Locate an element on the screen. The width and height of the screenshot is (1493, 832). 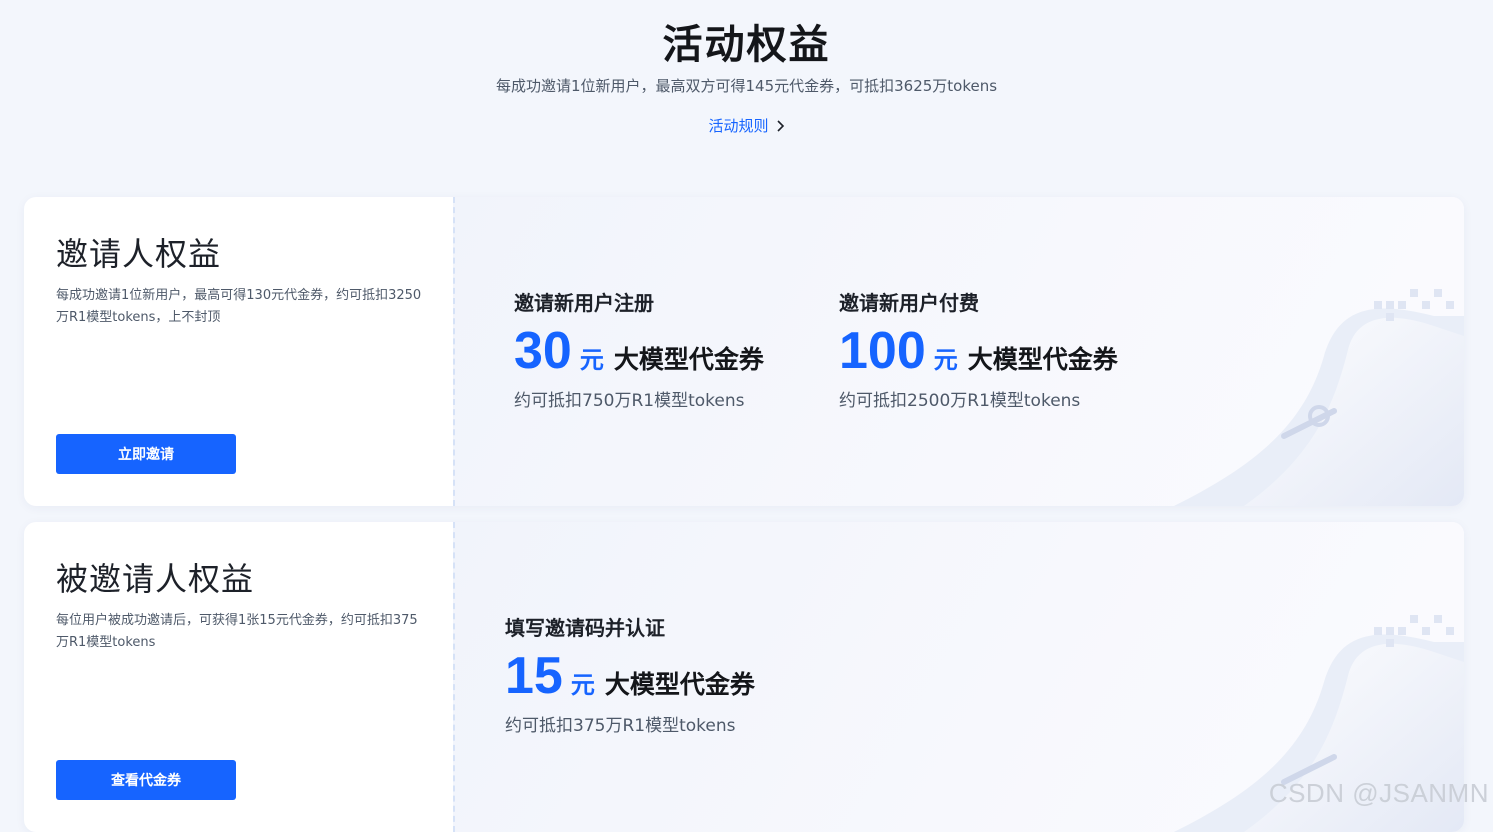
benefit-note: 约可抵扣2500万R1模型tokens is located at coordinates (978, 398).